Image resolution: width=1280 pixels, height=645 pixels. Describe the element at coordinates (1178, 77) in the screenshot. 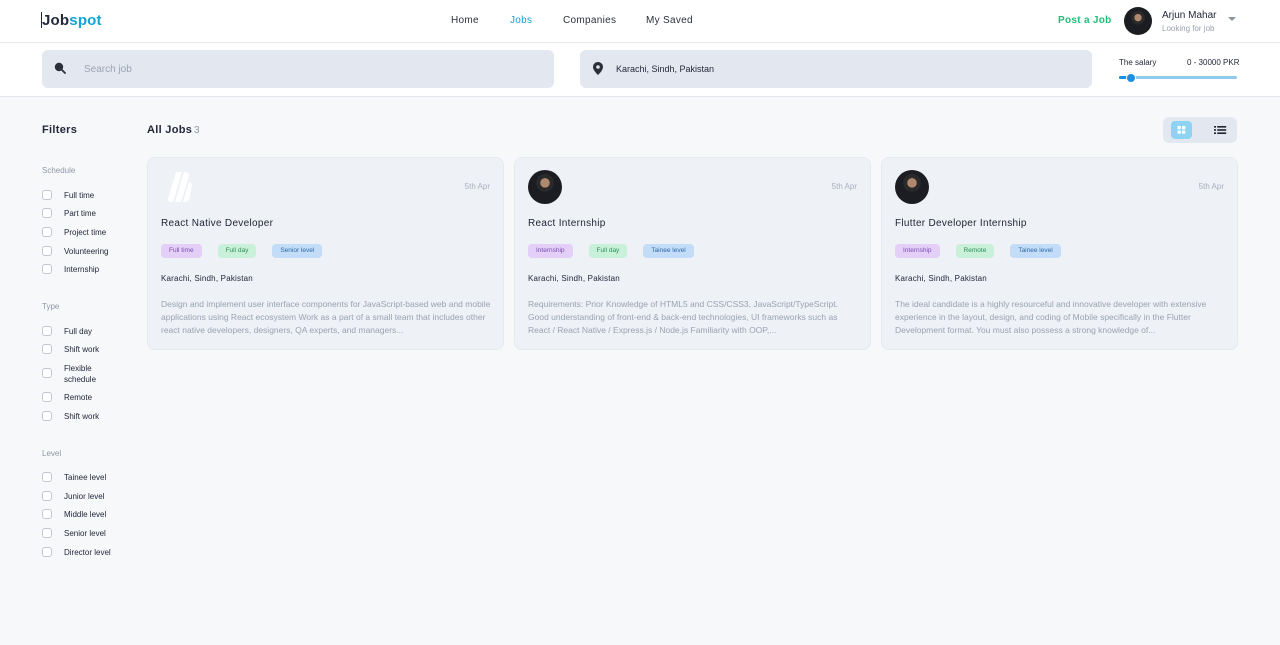

I see `salary-slider-track` at that location.